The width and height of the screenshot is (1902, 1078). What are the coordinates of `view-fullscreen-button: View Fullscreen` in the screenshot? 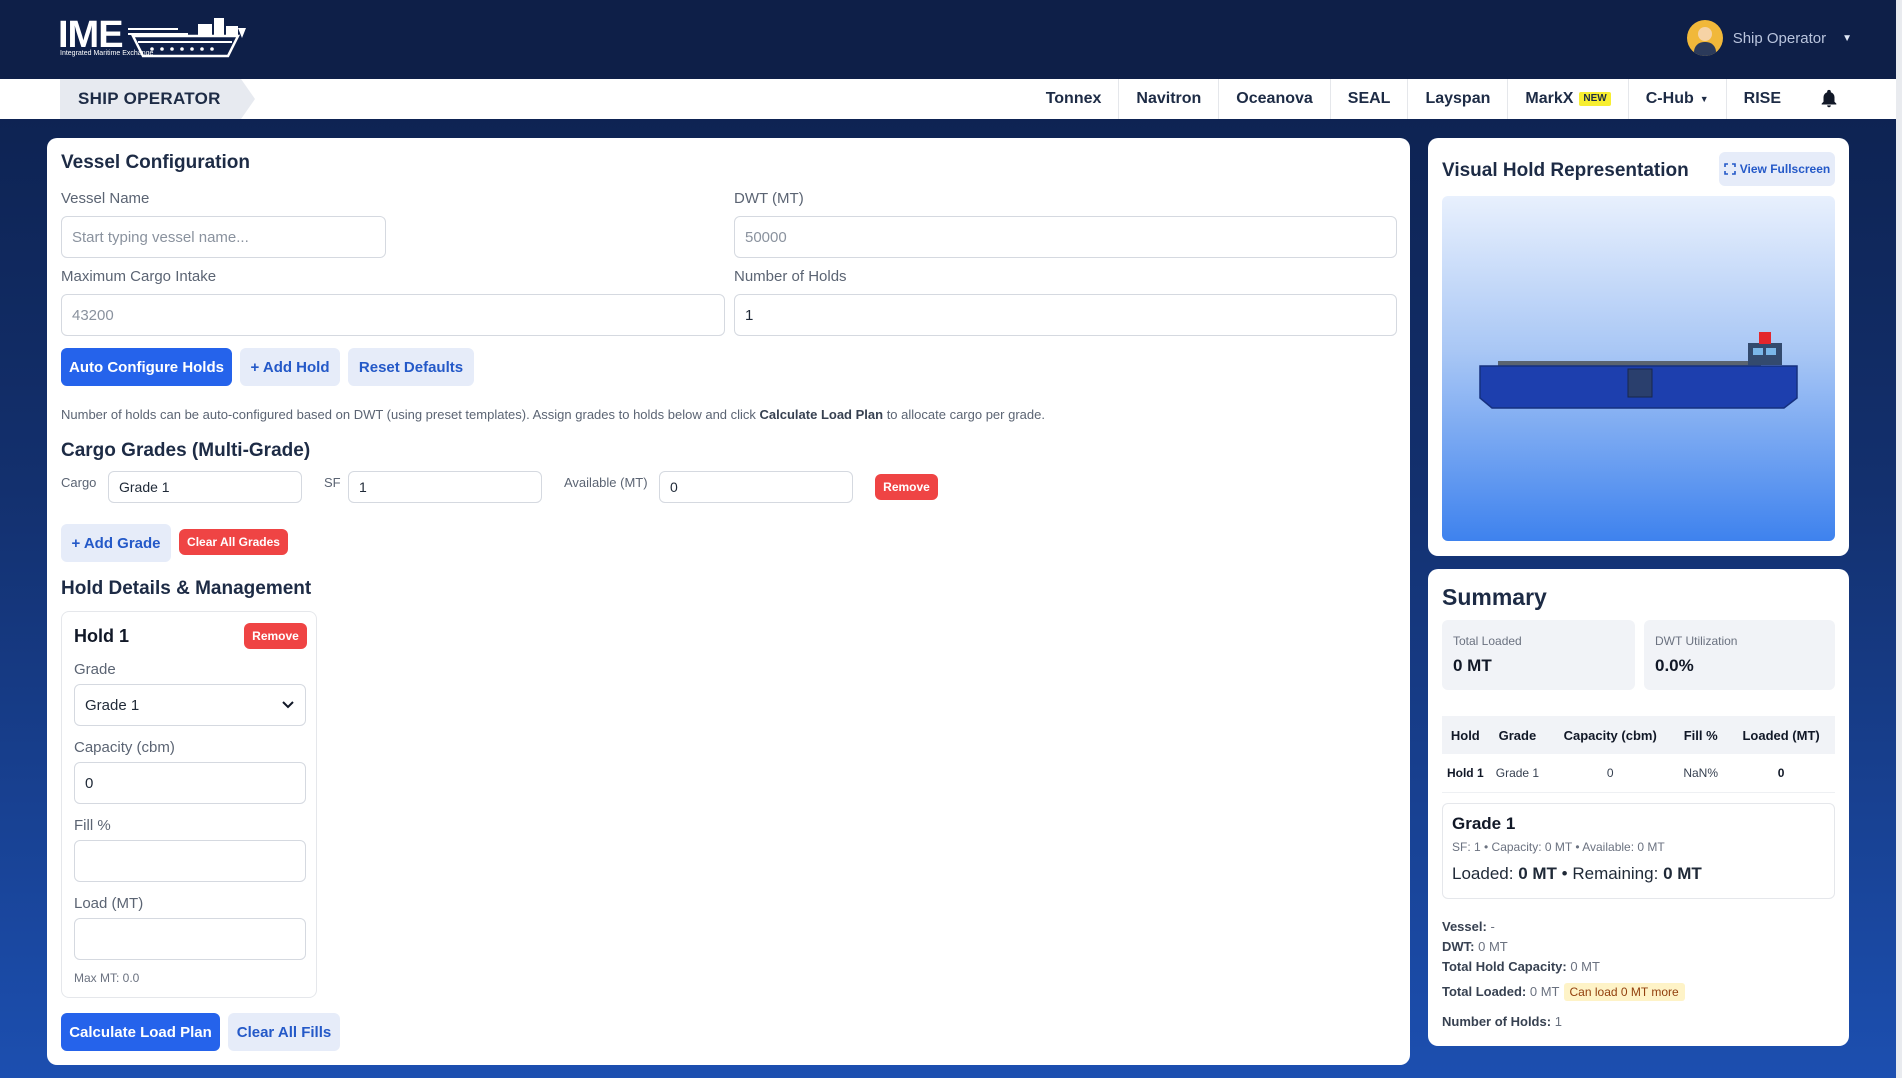 It's located at (1777, 169).